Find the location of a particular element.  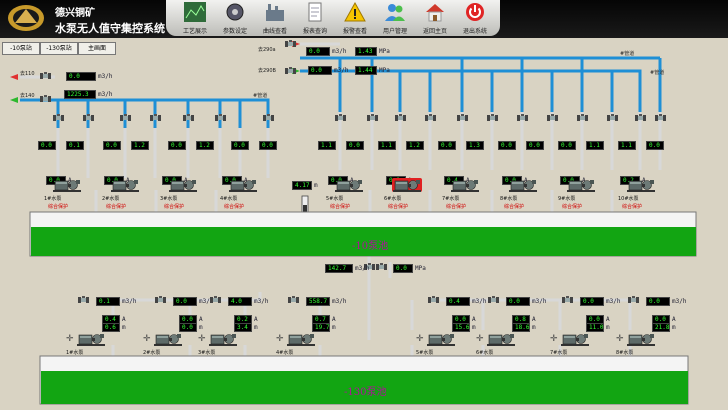

reading-value: 1.1 is located at coordinates (386, 145).